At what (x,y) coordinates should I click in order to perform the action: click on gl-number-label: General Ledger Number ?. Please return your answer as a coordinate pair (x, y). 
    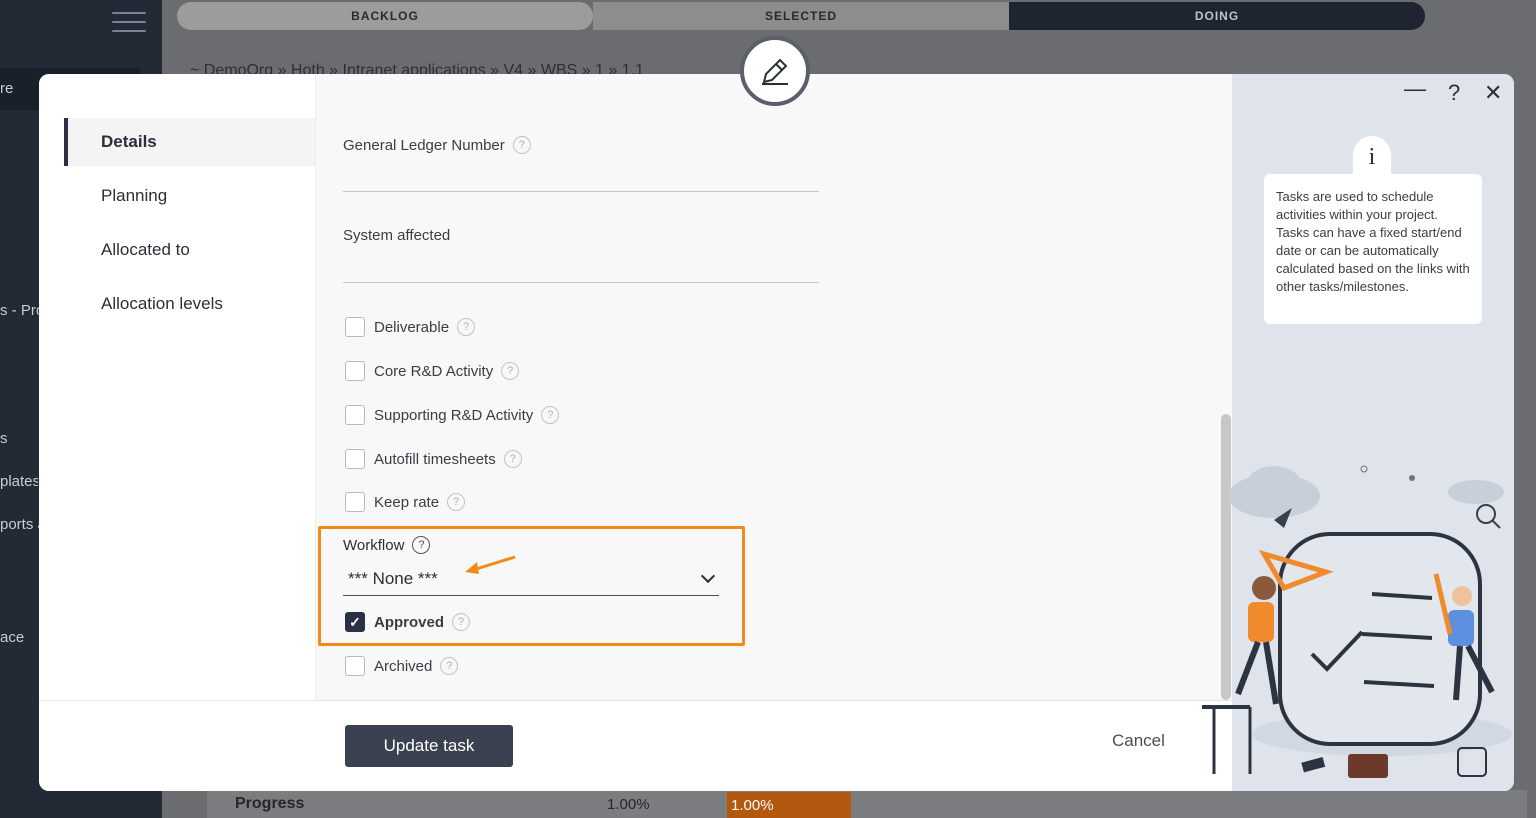
    Looking at the image, I should click on (437, 145).